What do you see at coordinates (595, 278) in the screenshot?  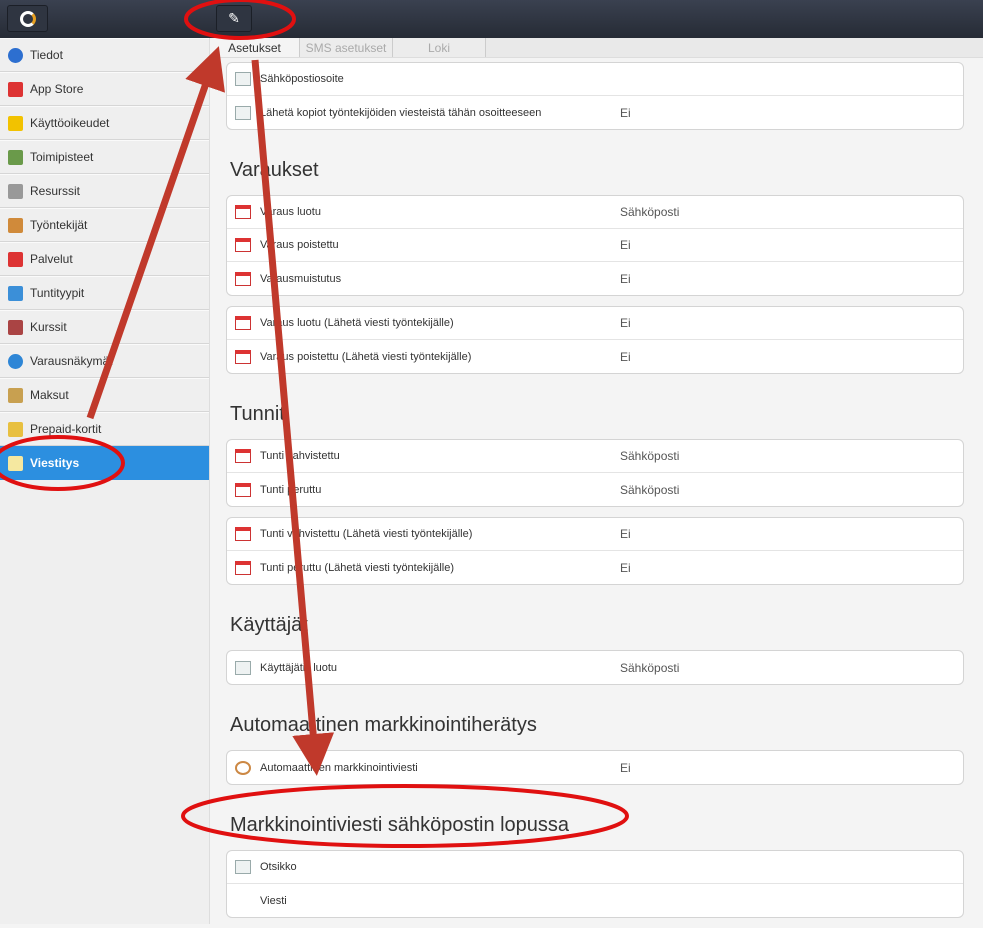 I see `setting-row: Varausmuistutus Ei` at bounding box center [595, 278].